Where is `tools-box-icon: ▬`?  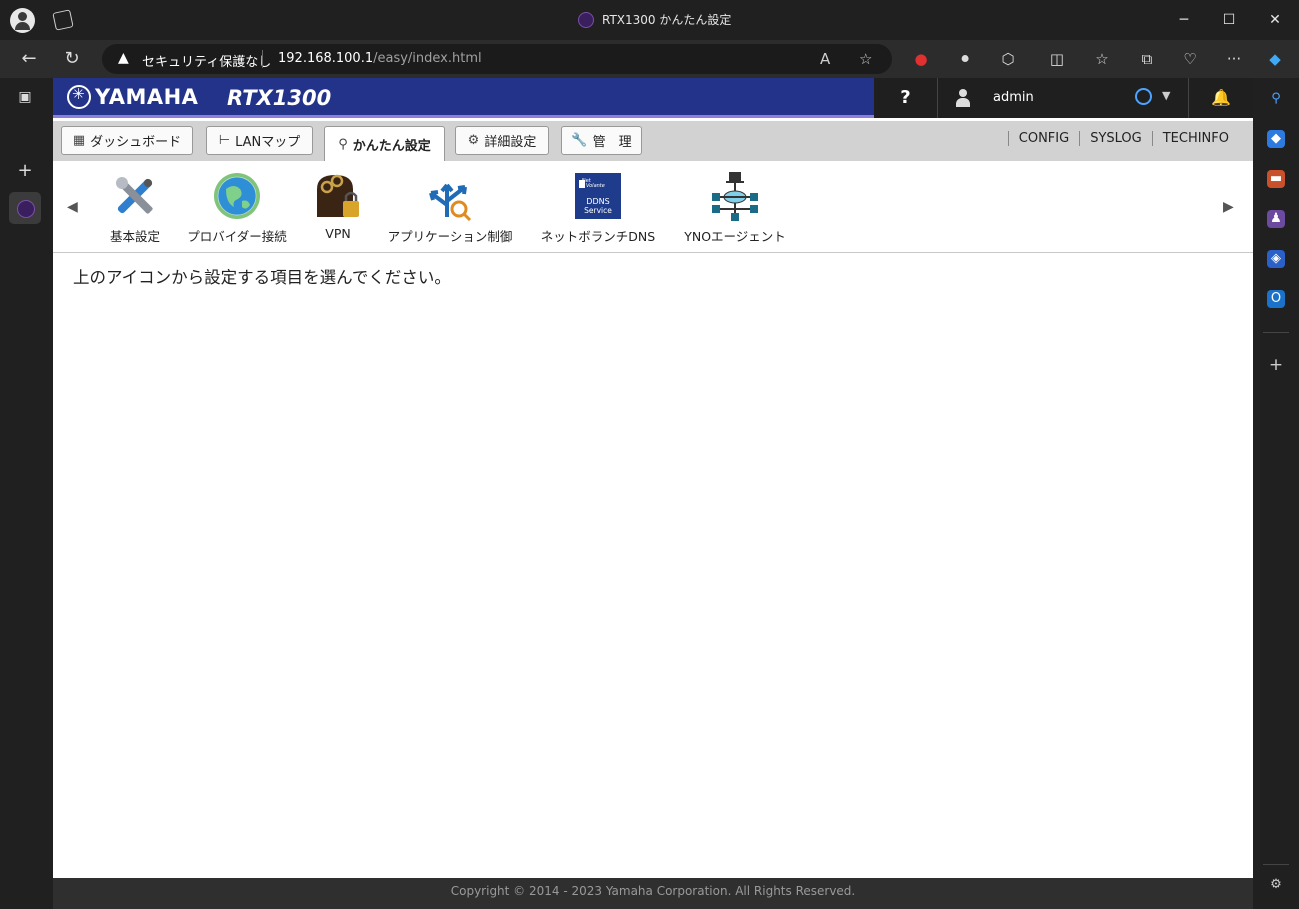 tools-box-icon: ▬ is located at coordinates (1276, 179).